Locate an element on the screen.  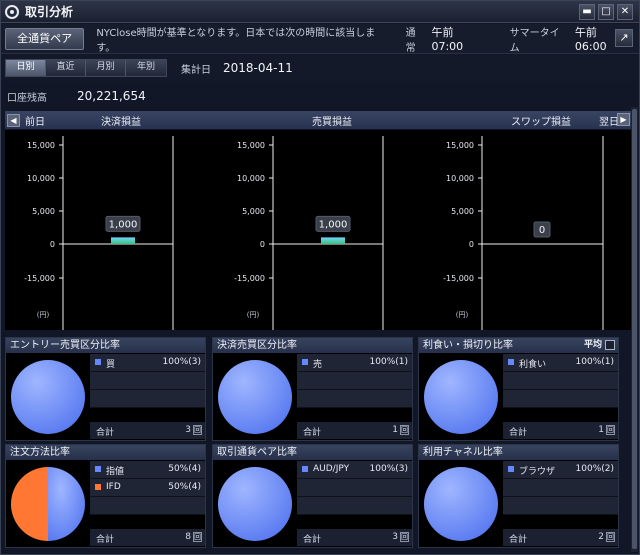
legend-label: 利食い is located at coordinates (533, 365).